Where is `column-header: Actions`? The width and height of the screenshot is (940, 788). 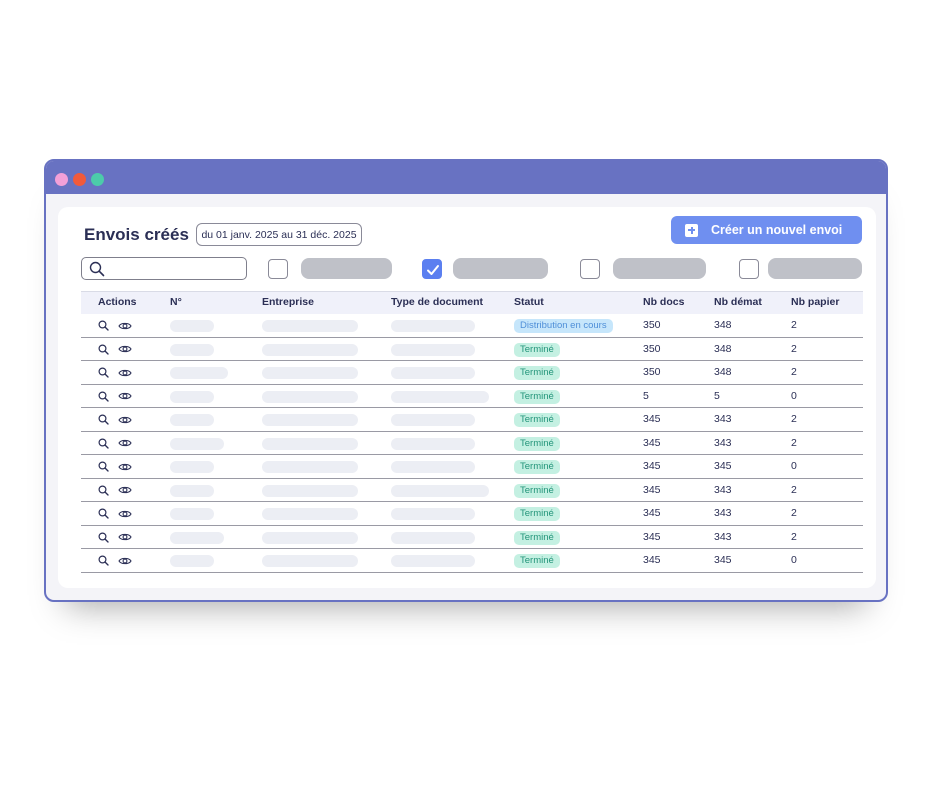 column-header: Actions is located at coordinates (117, 302).